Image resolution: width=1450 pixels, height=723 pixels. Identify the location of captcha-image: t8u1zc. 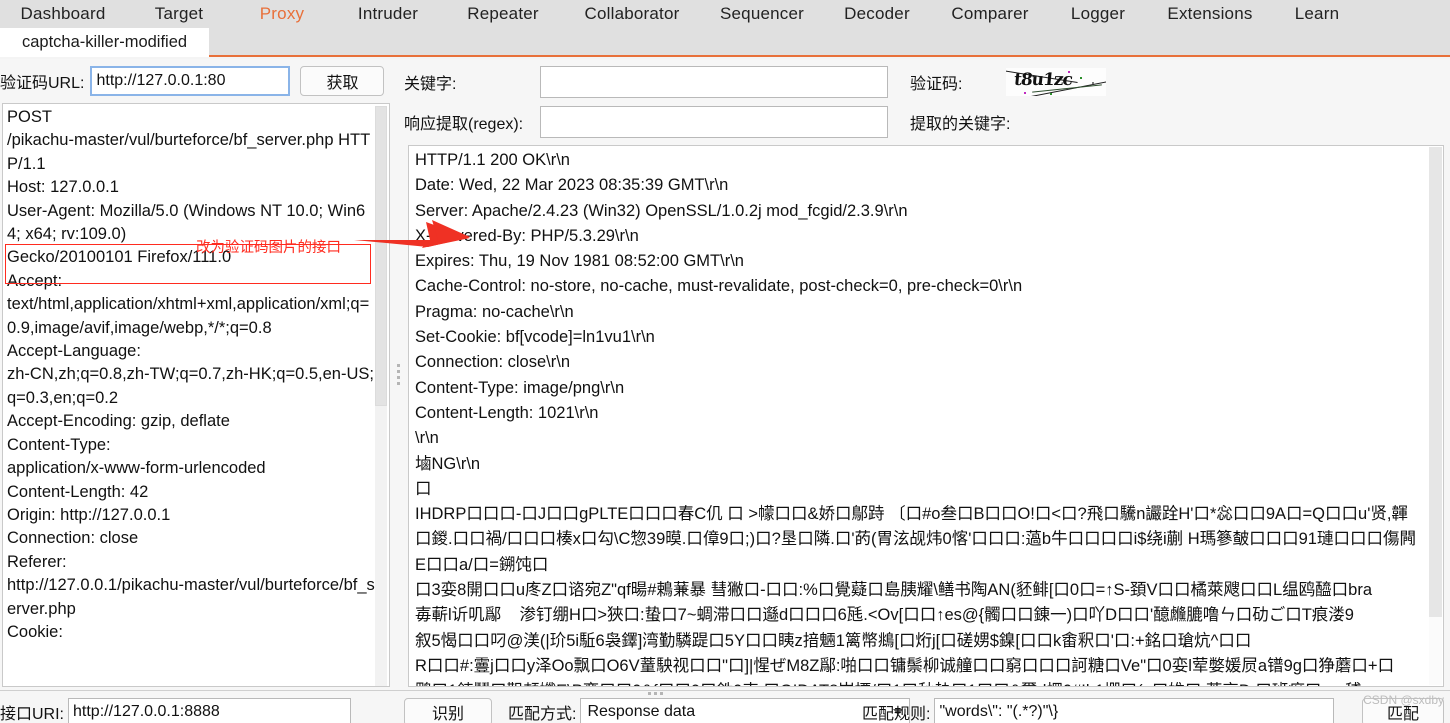
(1056, 82).